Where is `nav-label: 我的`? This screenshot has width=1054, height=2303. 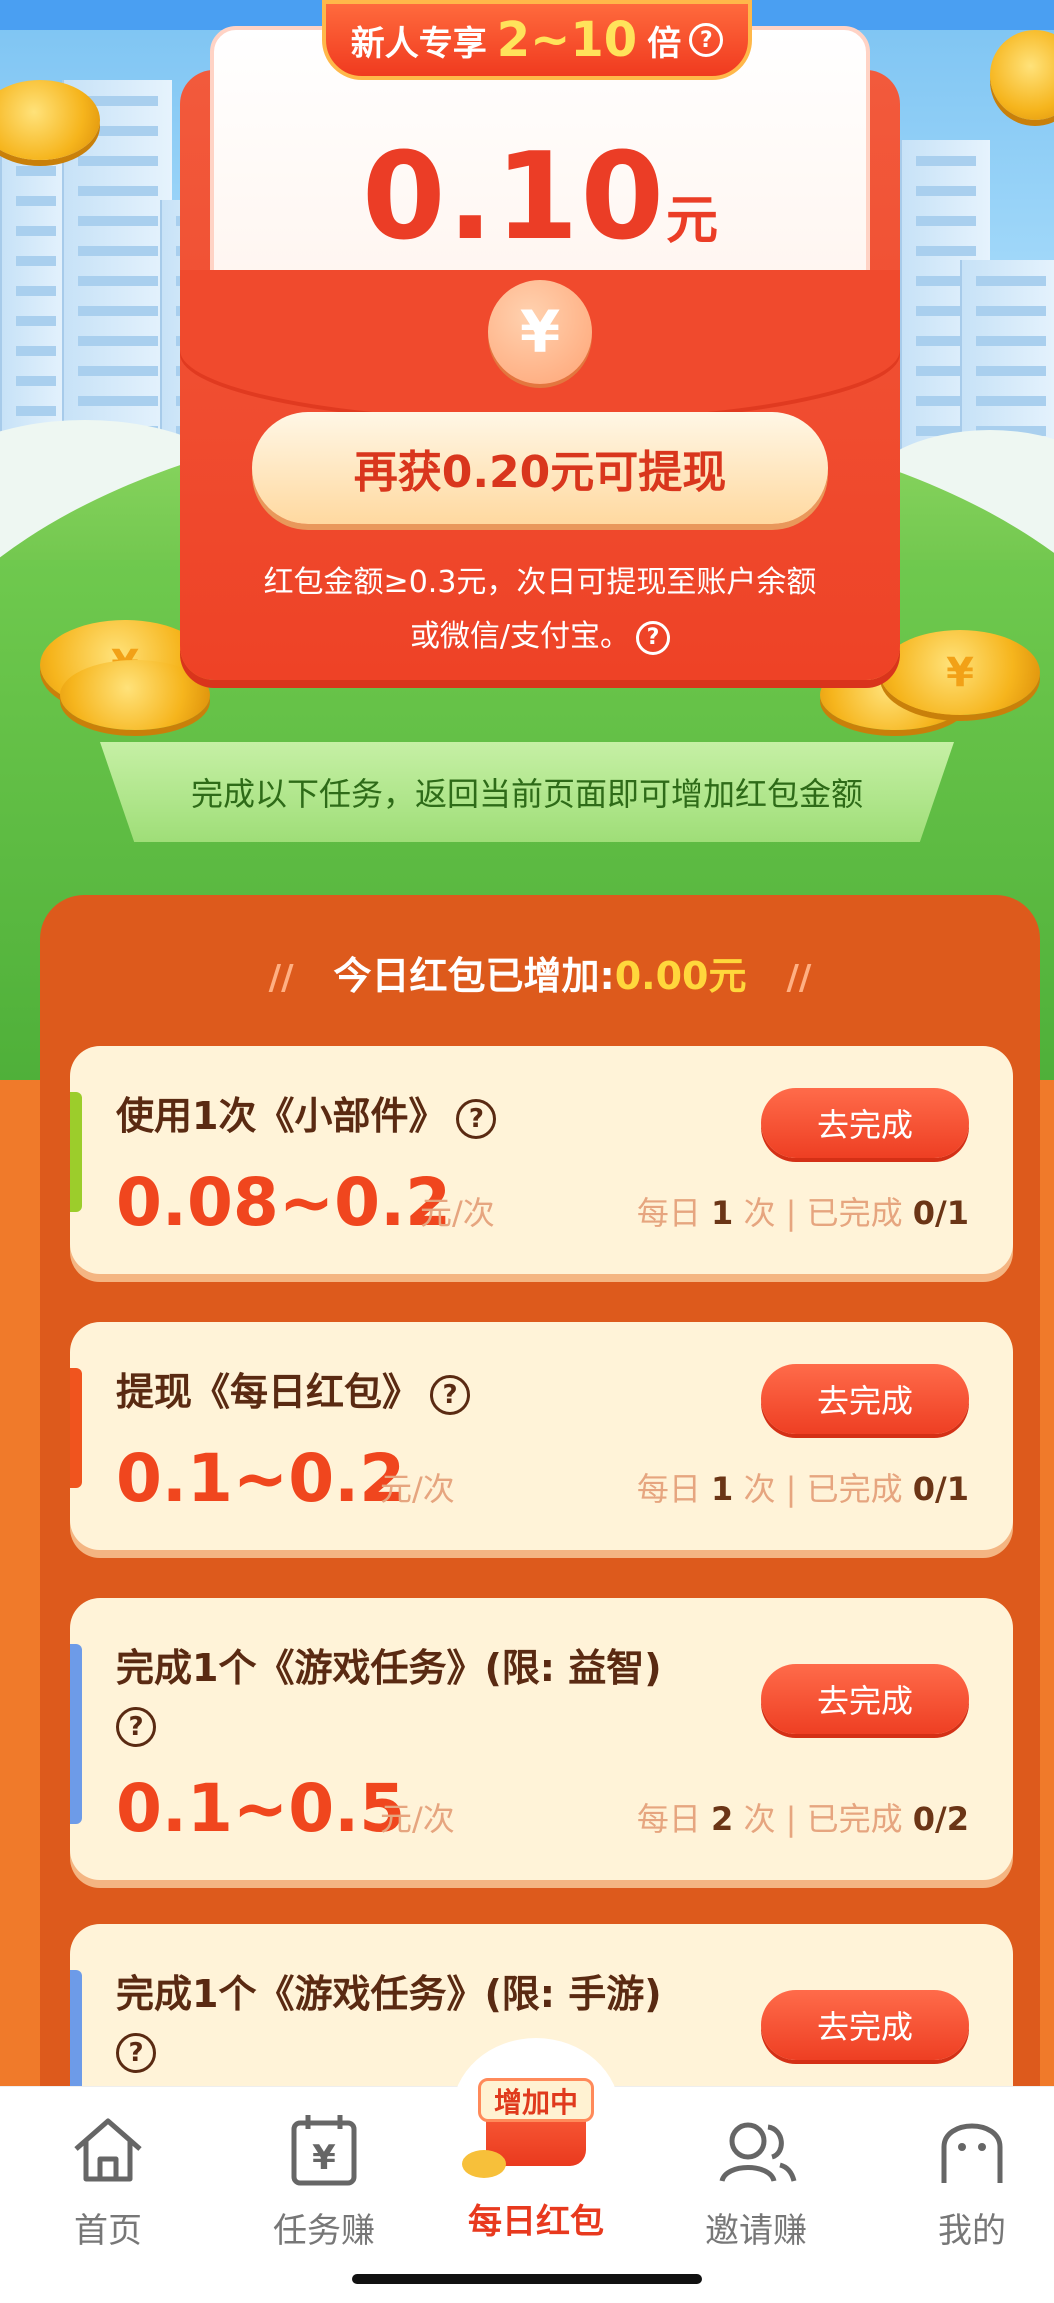
nav-label: 我的 is located at coordinates (972, 2231).